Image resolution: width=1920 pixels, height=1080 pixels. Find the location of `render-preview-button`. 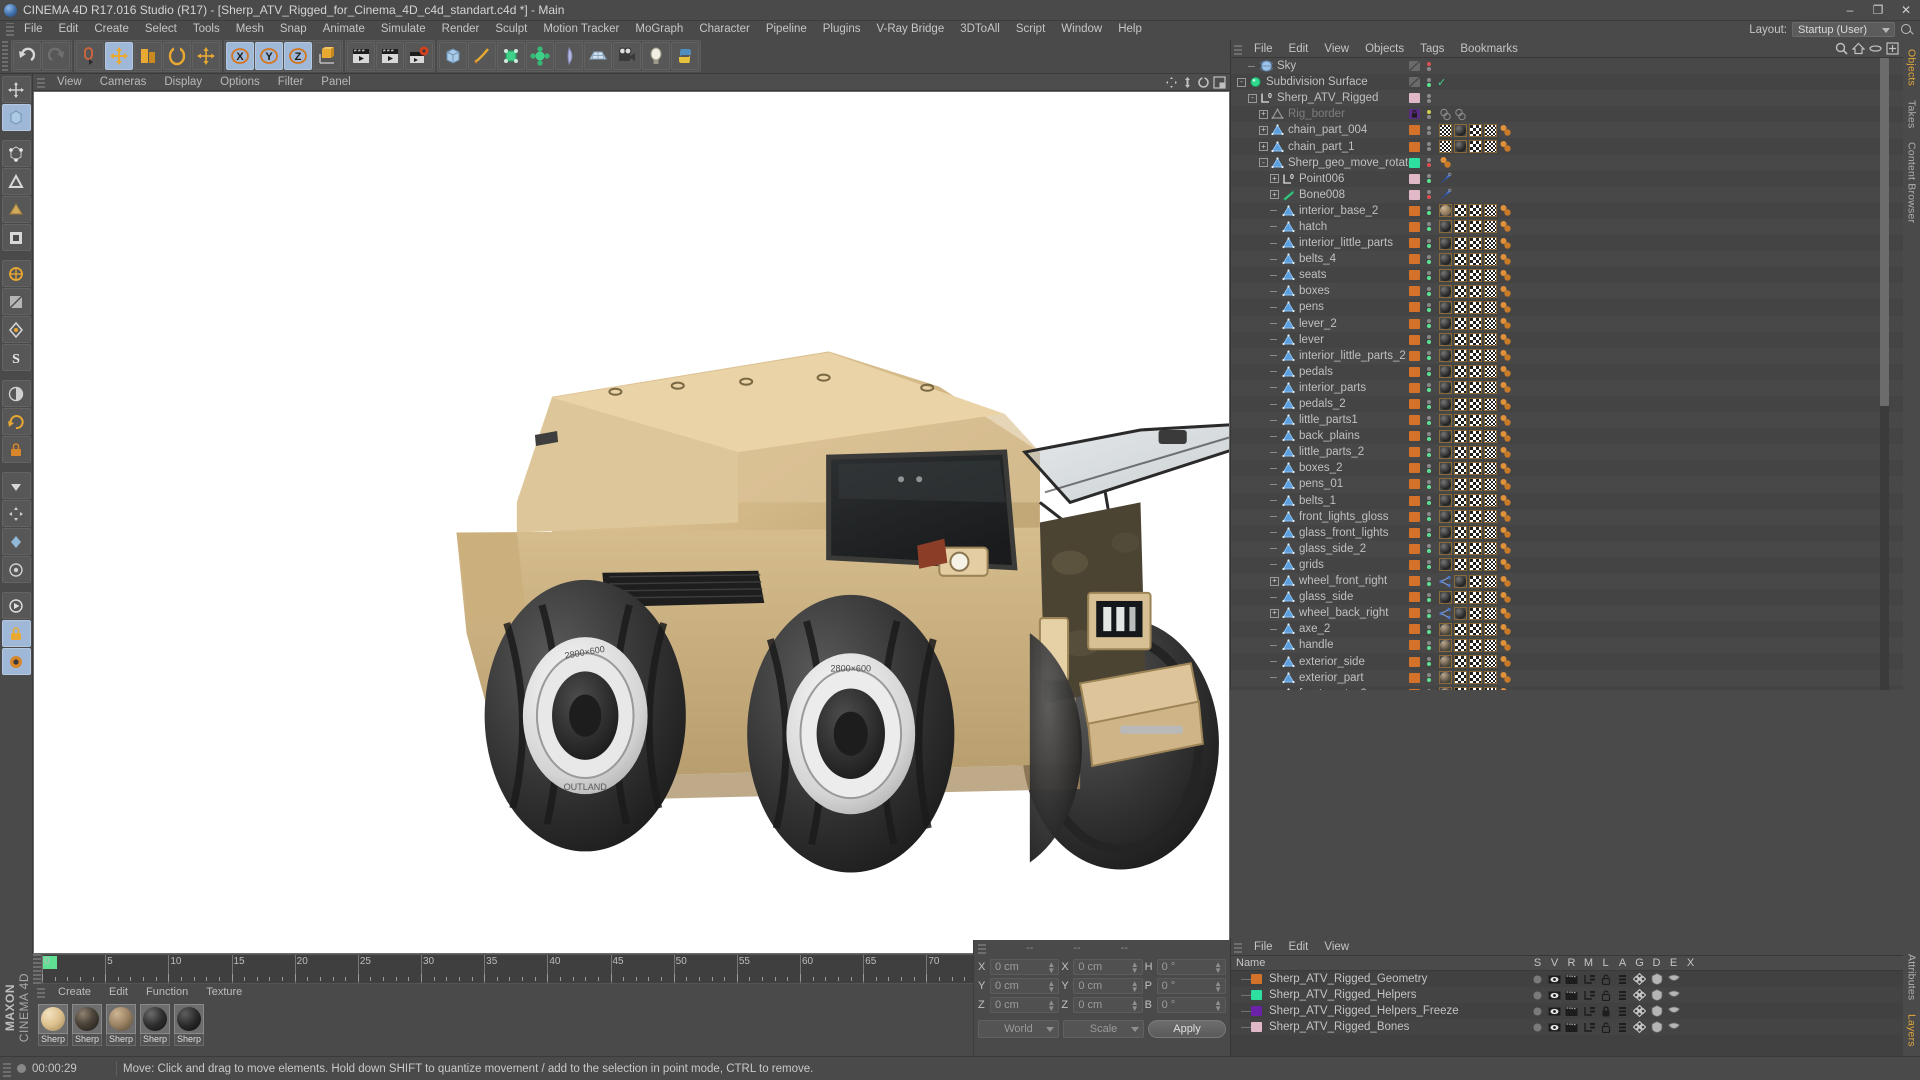

render-preview-button is located at coordinates (16, 661).